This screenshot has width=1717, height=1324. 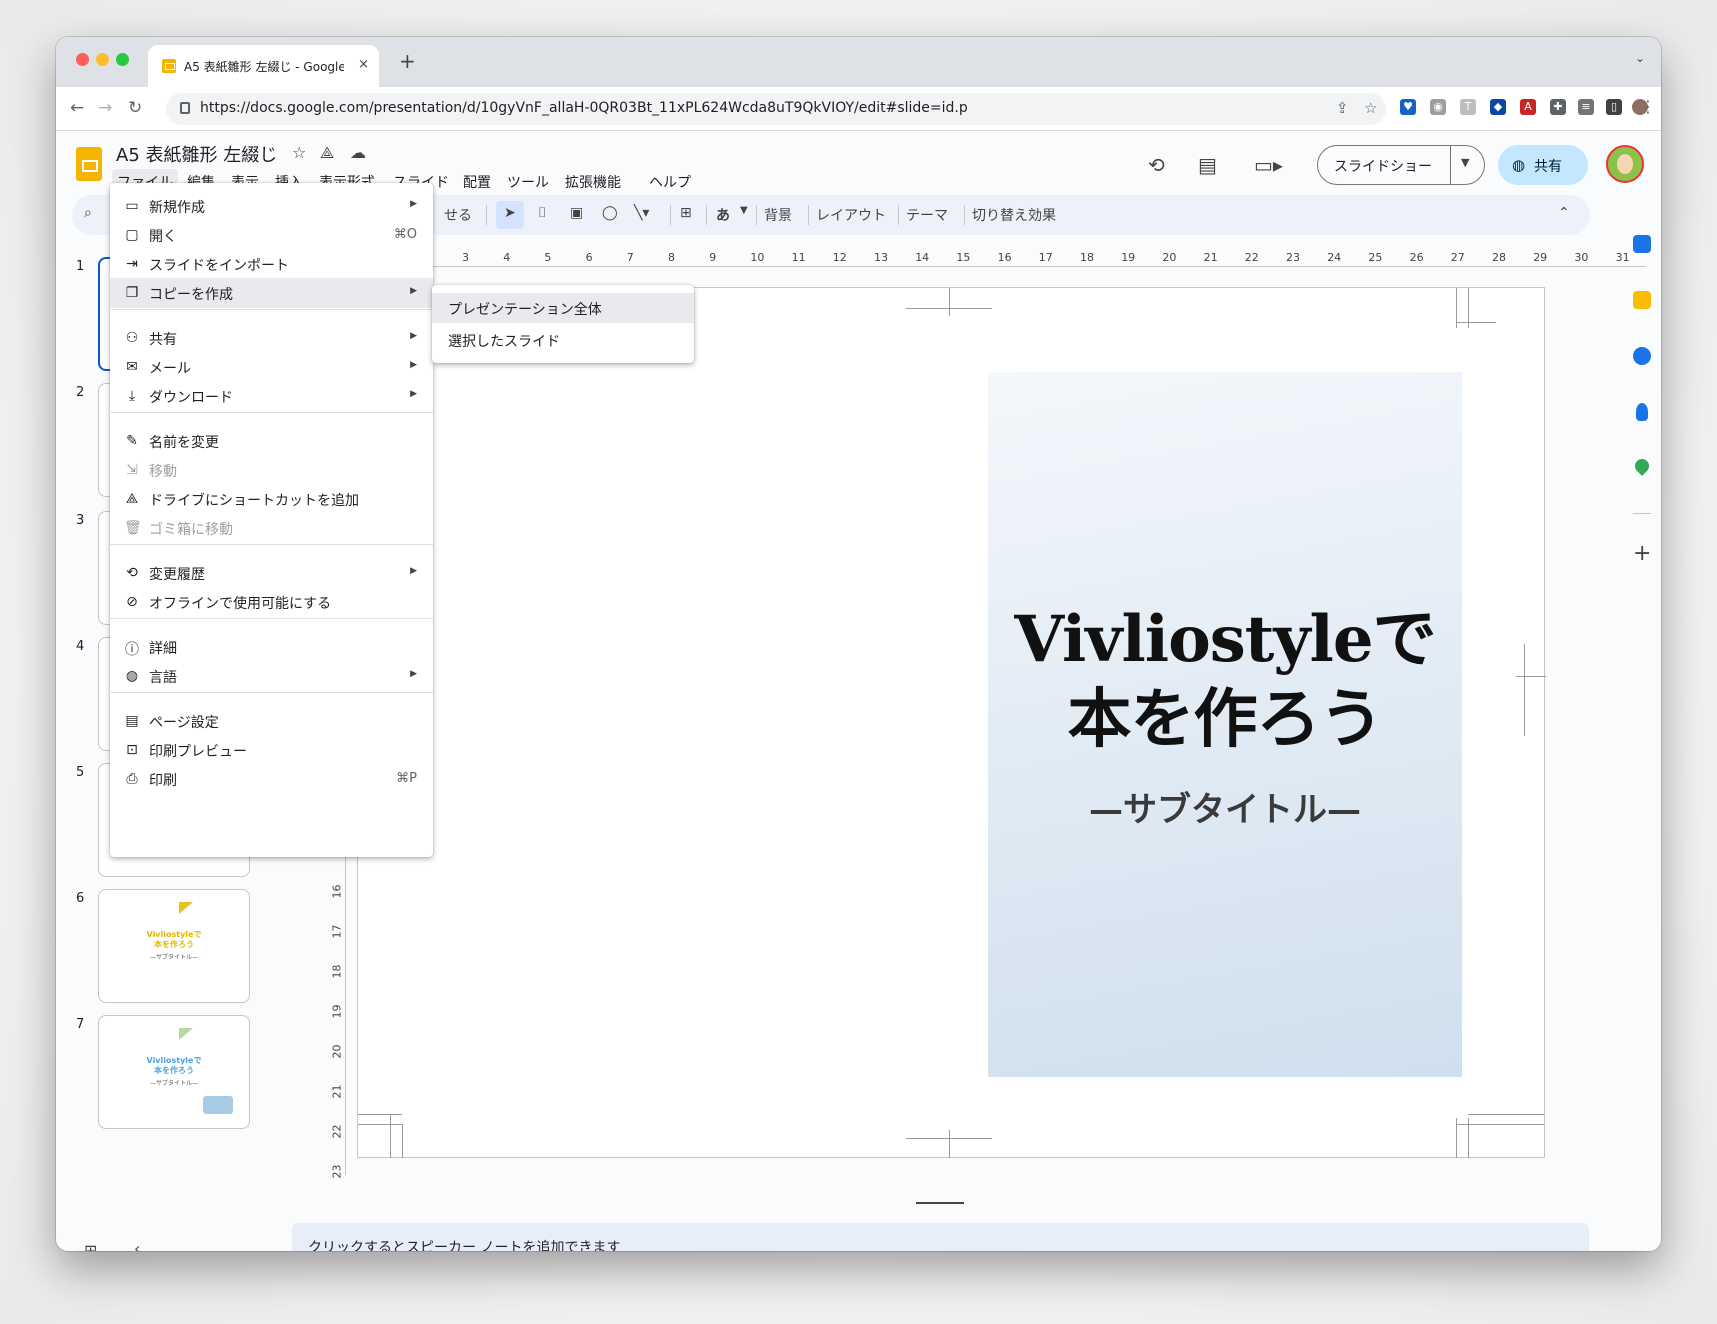 What do you see at coordinates (1614, 107) in the screenshot?
I see `side-panel-icon: ▯` at bounding box center [1614, 107].